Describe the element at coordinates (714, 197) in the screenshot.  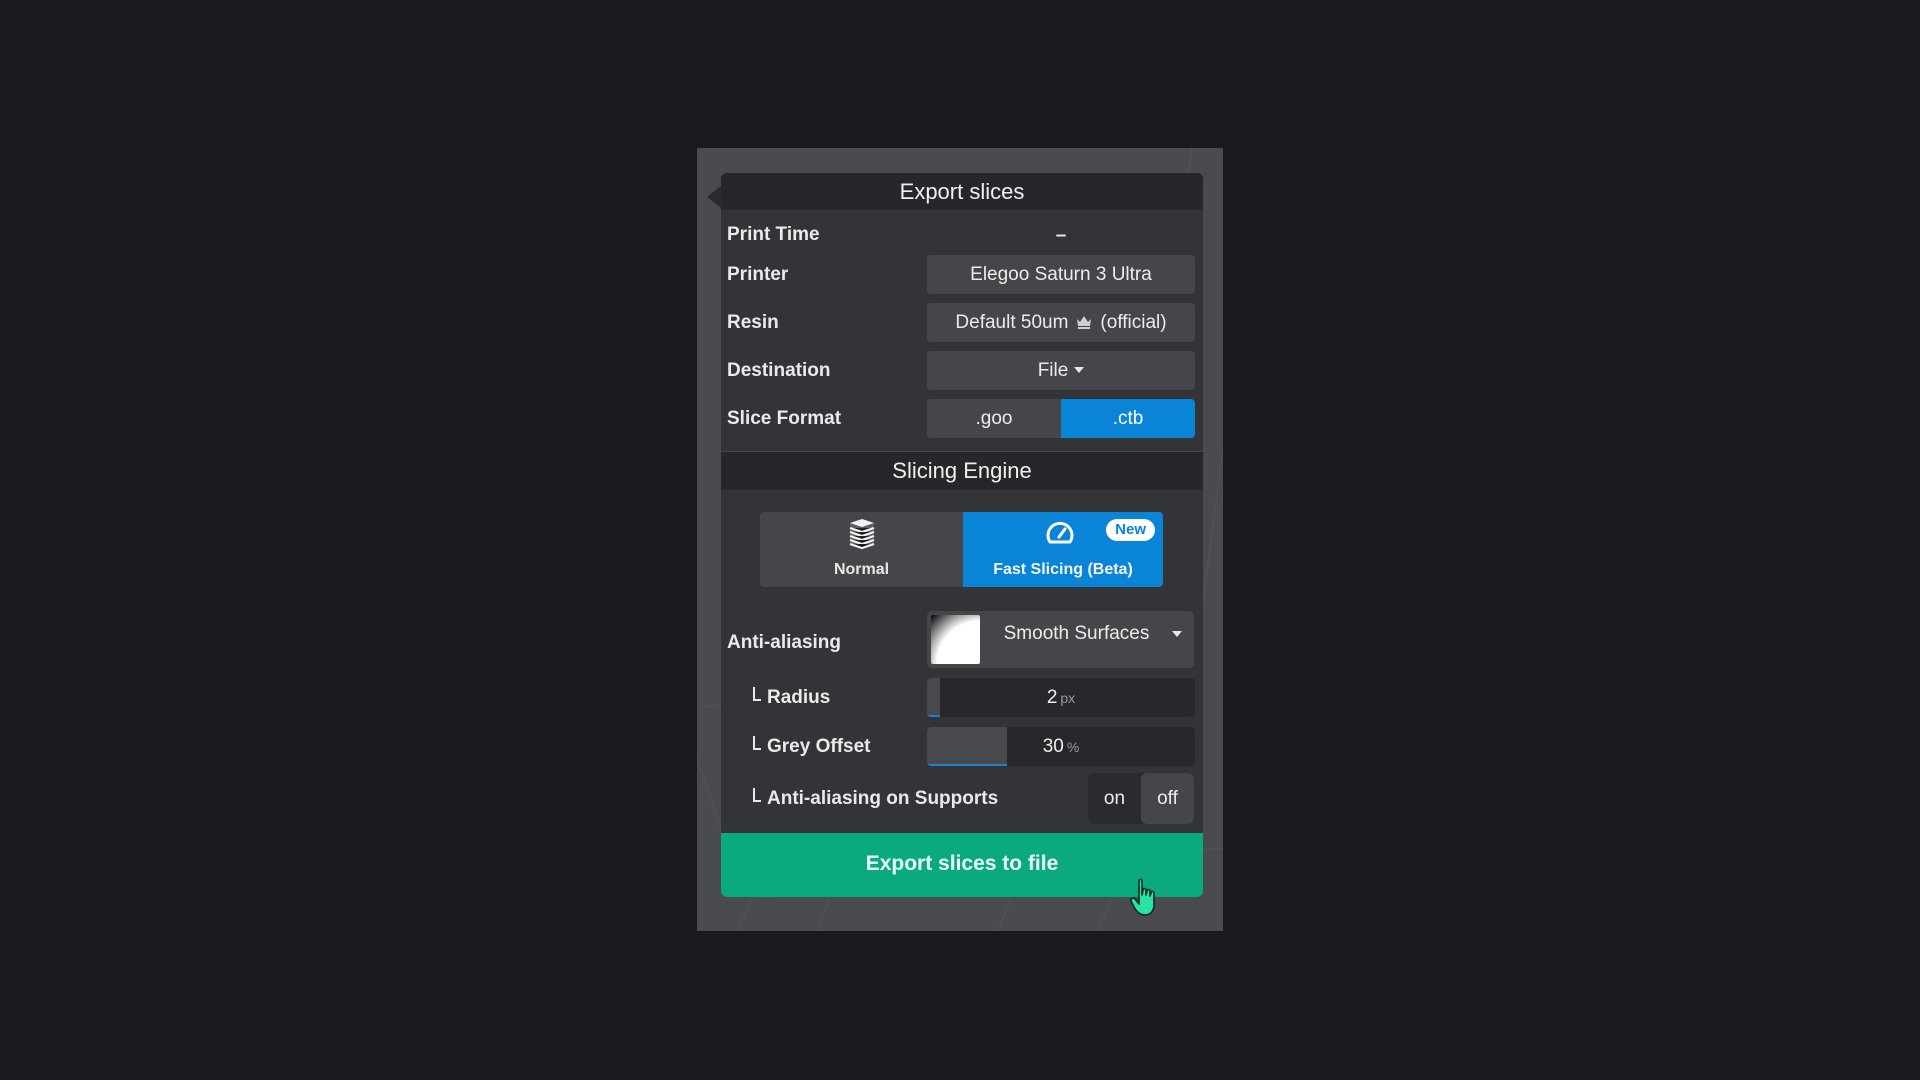
I see `panel-pointer` at that location.